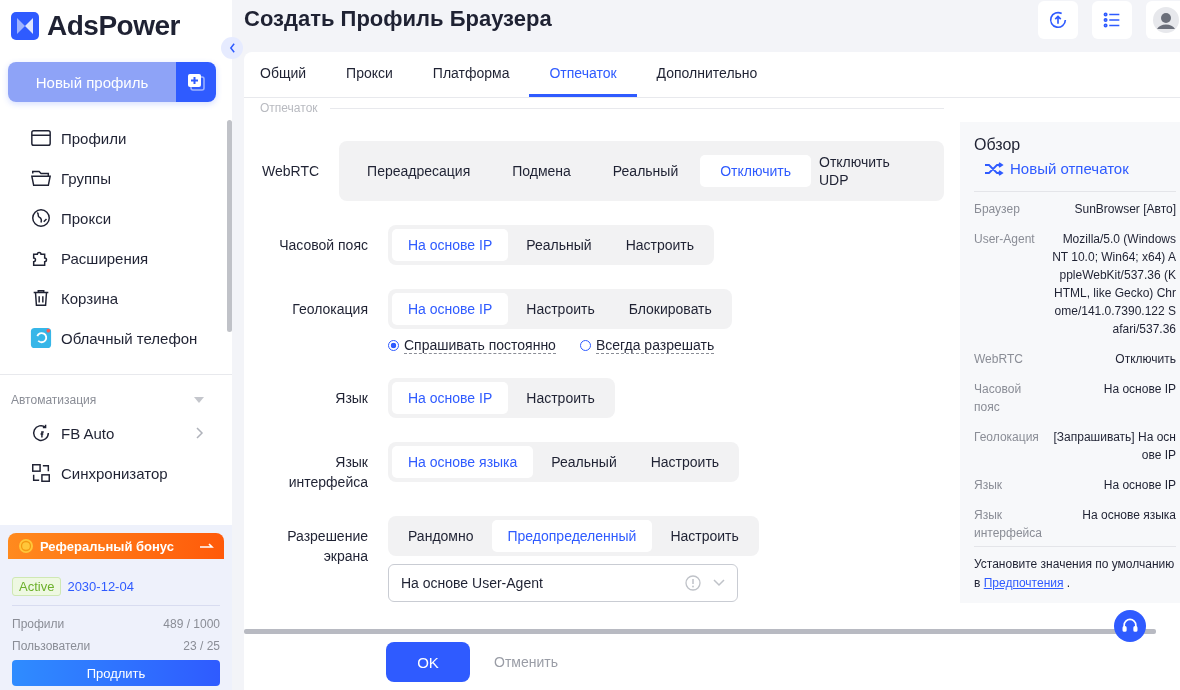 This screenshot has height=690, width=1180. I want to click on chevron-left-icon, so click(232, 48).